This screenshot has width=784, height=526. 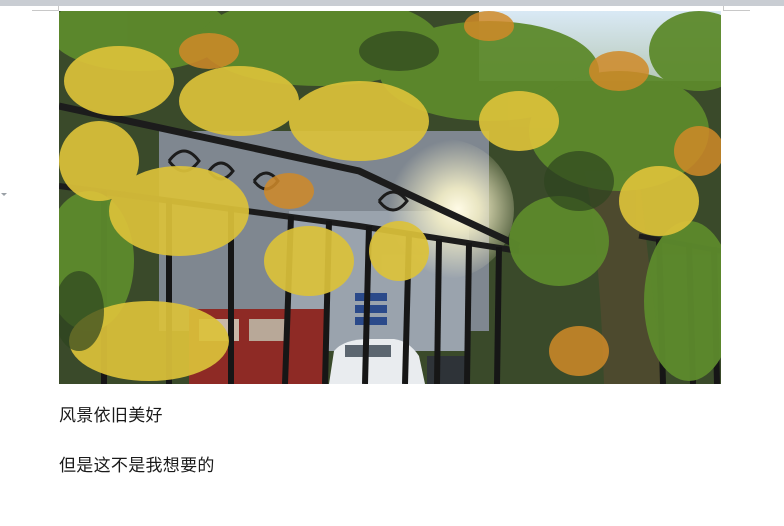 I want to click on paragraph-1: 风景依旧美好, so click(x=111, y=413).